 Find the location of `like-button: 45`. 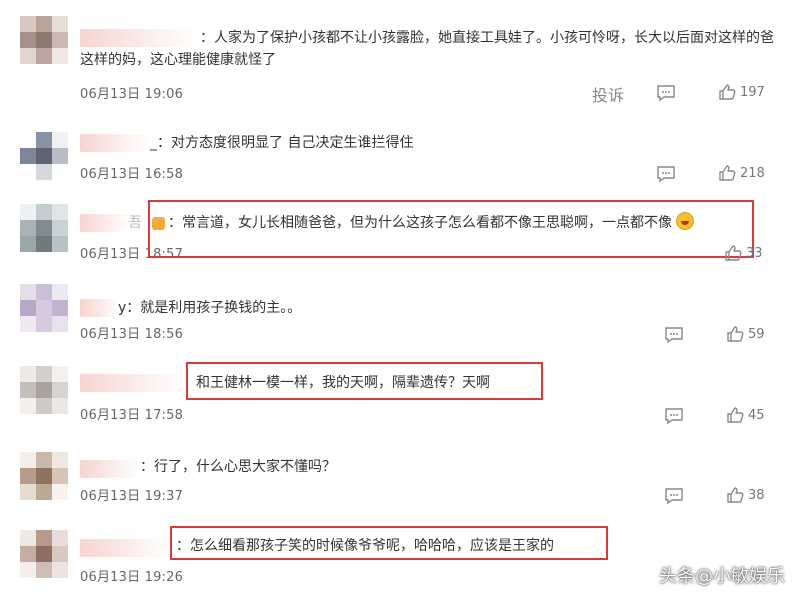

like-button: 45 is located at coordinates (745, 415).